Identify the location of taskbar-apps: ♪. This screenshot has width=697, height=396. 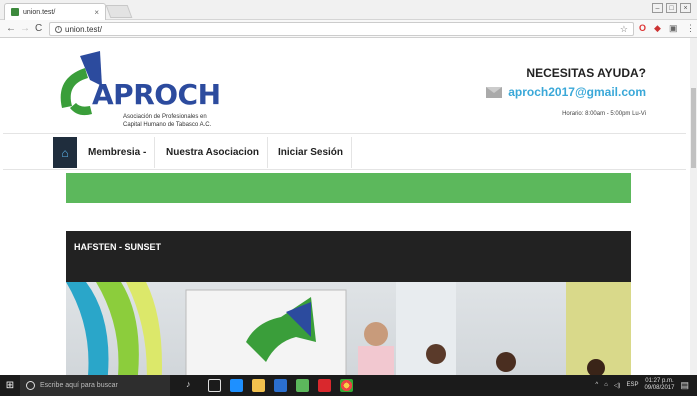
(261, 385).